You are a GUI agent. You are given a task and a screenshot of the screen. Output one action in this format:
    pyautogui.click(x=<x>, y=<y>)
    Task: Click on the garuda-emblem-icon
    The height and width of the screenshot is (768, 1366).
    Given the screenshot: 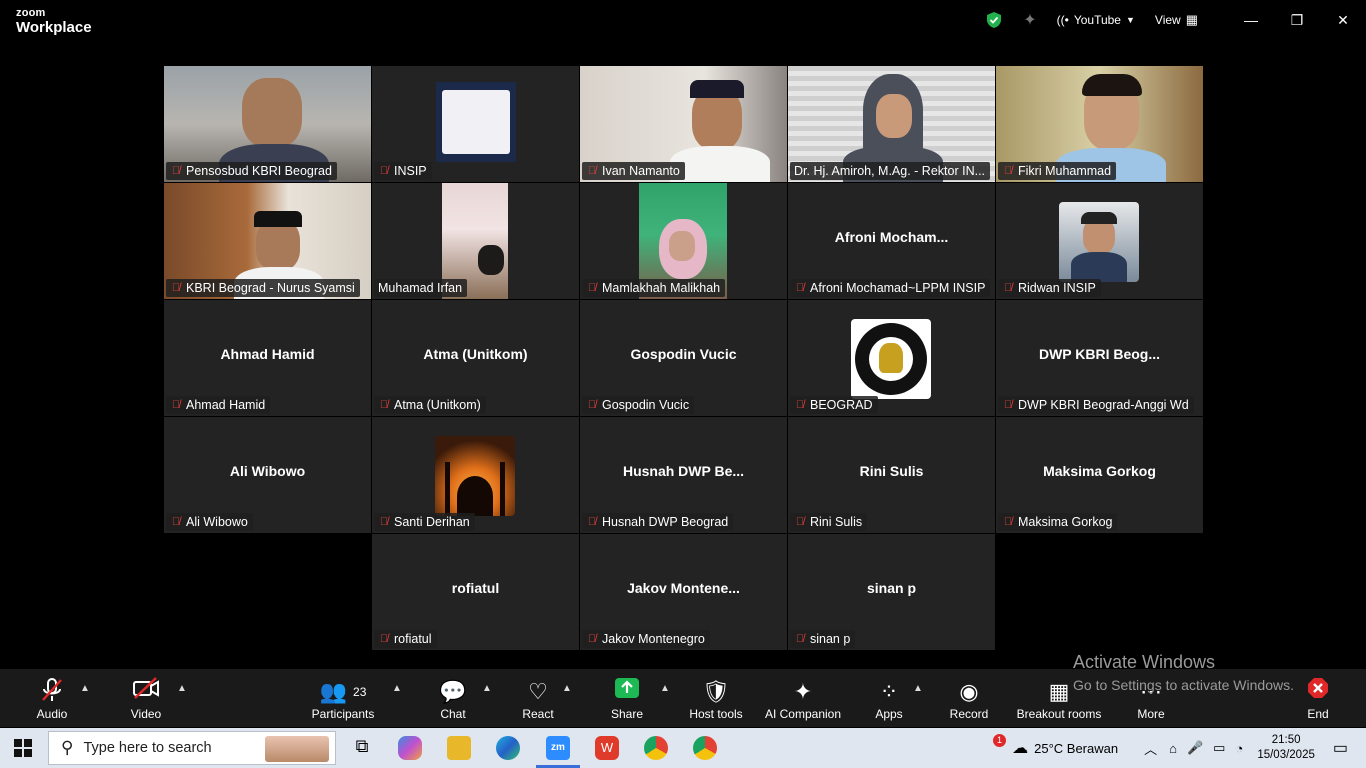 What is the action you would take?
    pyautogui.click(x=891, y=359)
    